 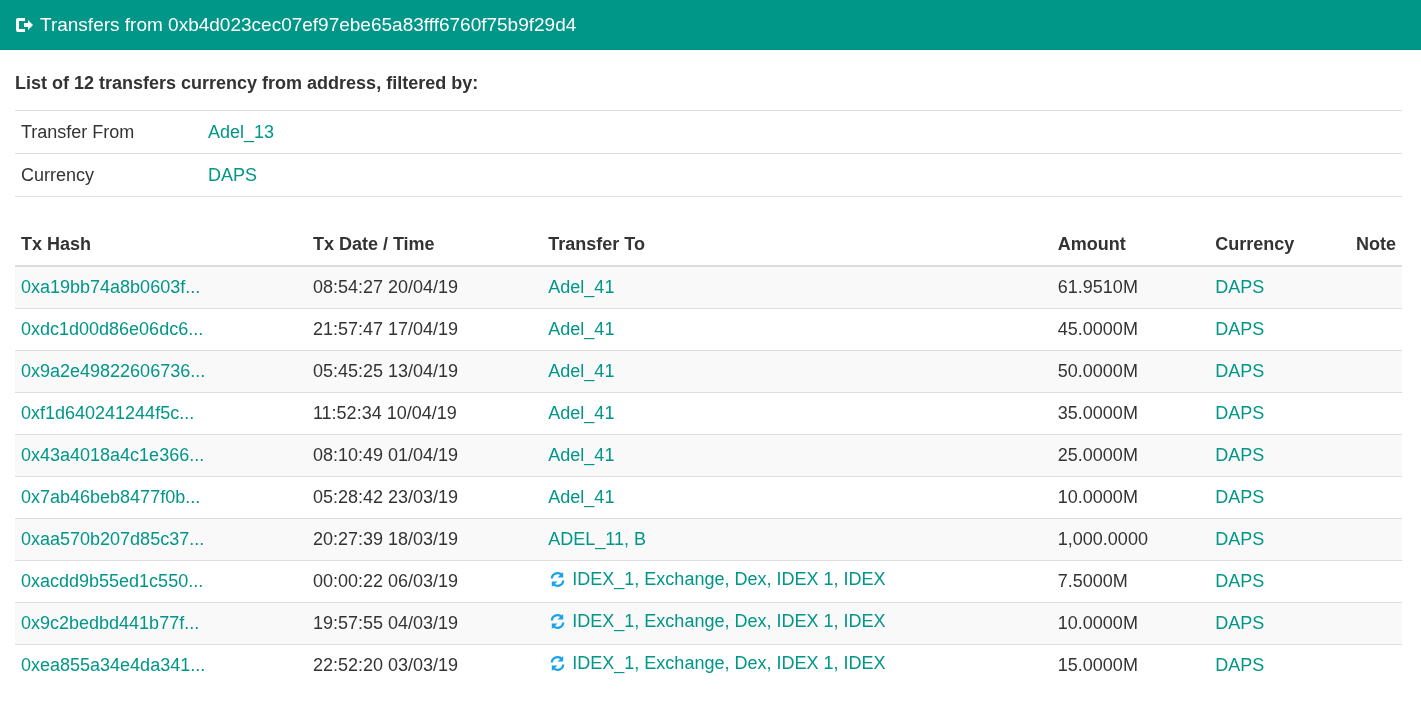 I want to click on amount-cell: 61.9510M, so click(x=1130, y=287).